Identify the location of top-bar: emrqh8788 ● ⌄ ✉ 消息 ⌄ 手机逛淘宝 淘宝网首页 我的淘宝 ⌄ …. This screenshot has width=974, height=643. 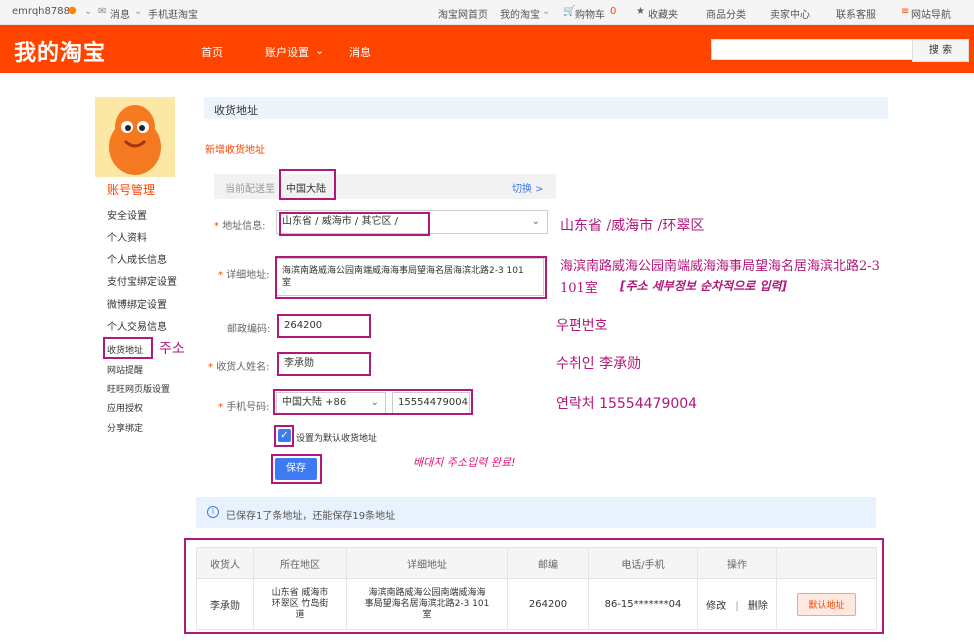
(487, 12).